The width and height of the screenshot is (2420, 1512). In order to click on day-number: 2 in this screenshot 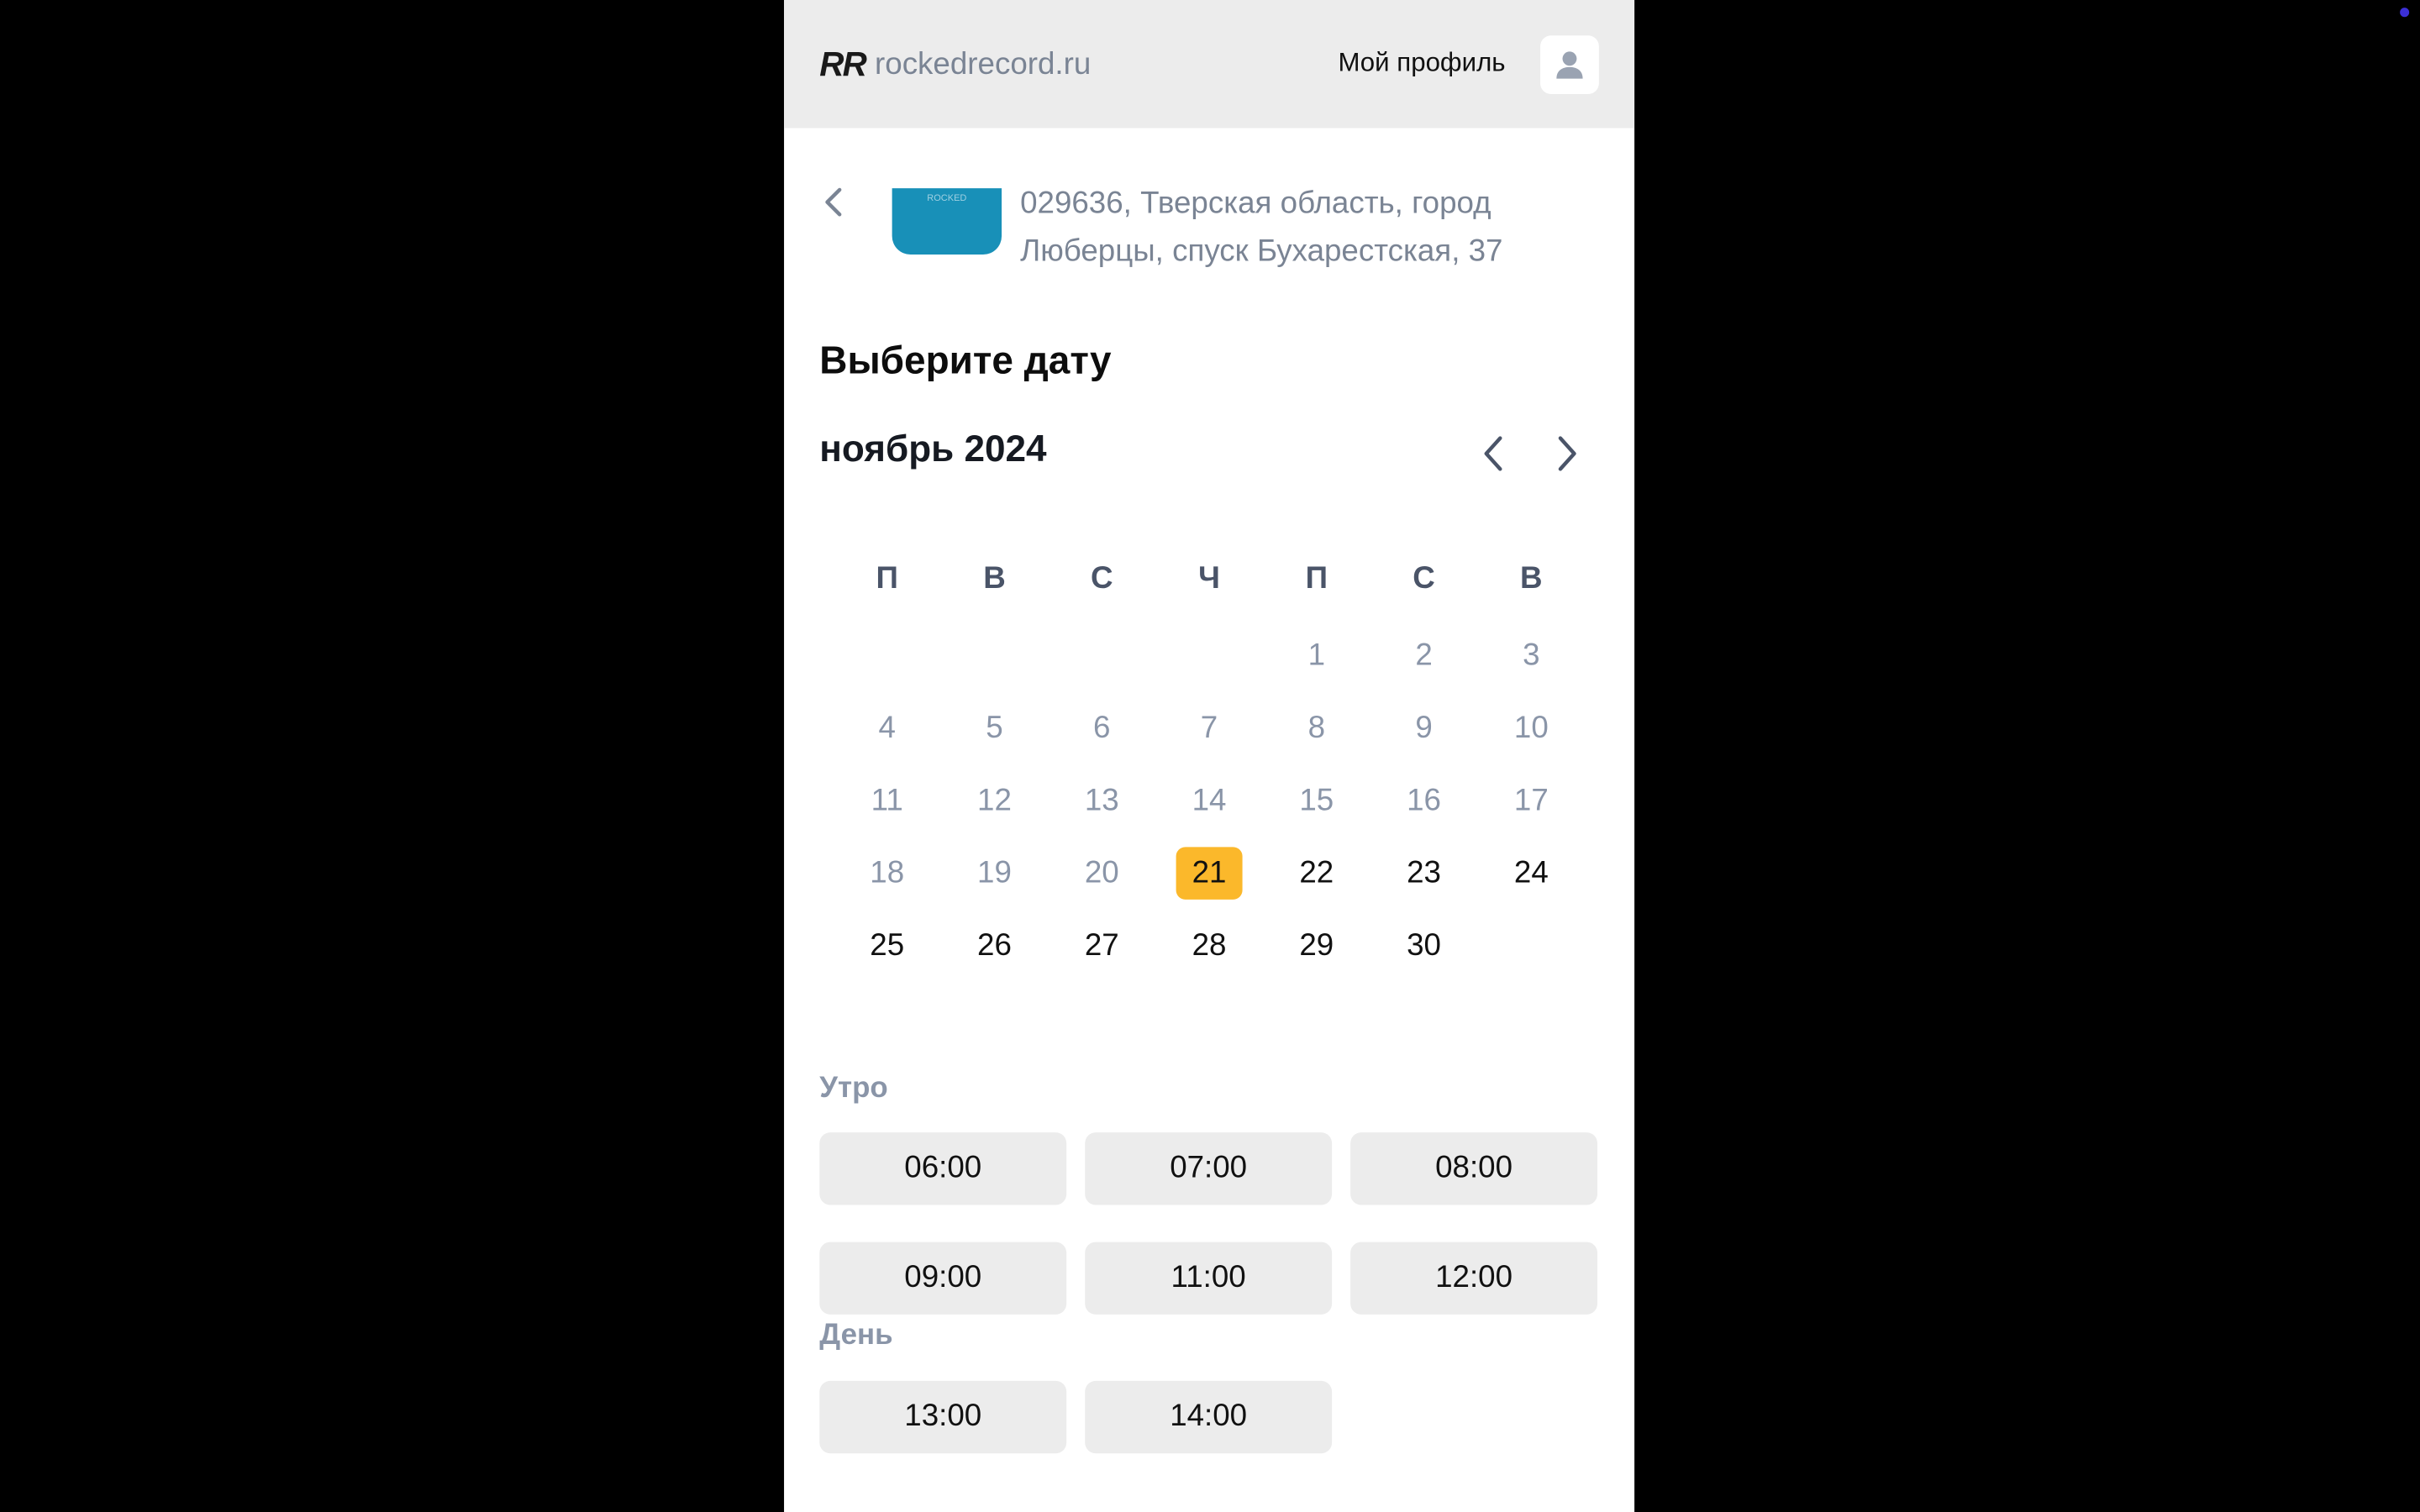, I will do `click(1424, 655)`.